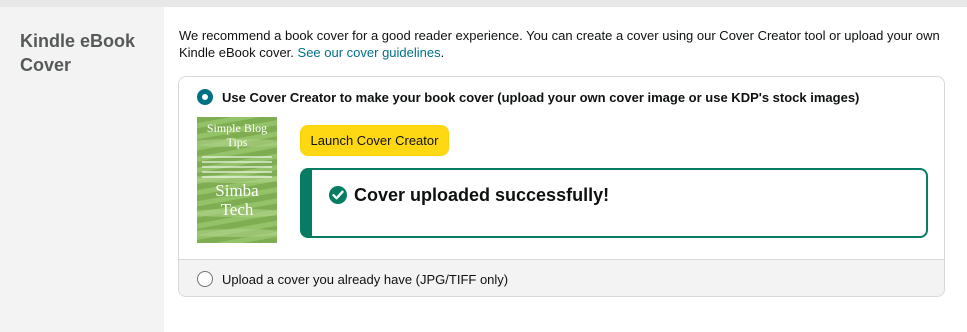 The image size is (967, 332). Describe the element at coordinates (237, 233) in the screenshot. I see `cover-pattern` at that location.